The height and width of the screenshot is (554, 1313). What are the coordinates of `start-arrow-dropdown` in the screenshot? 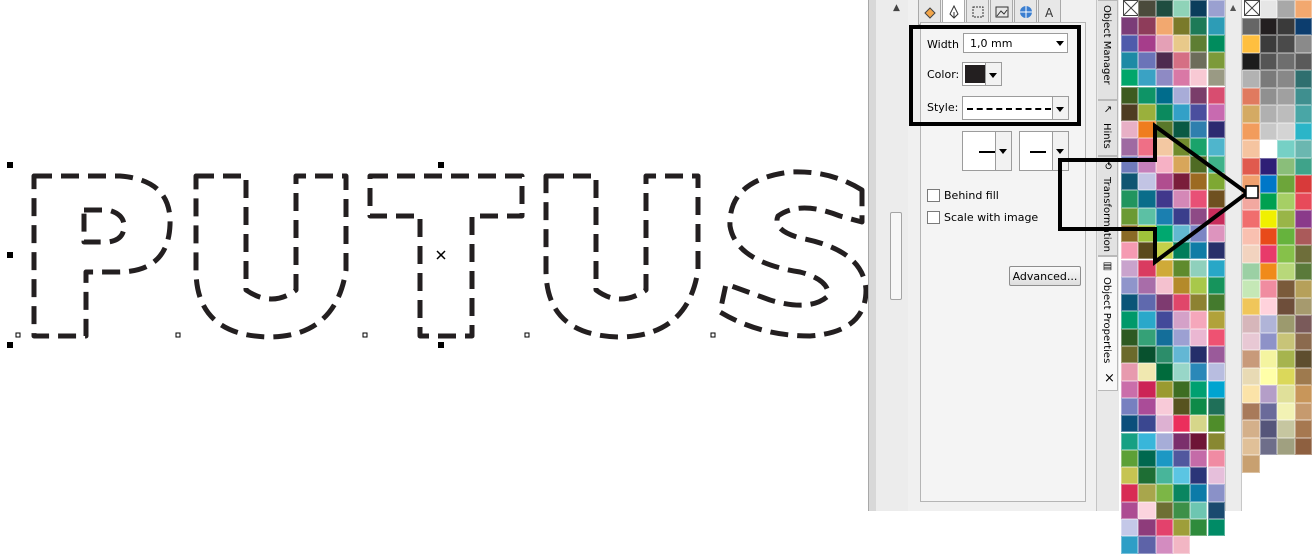 It's located at (1003, 151).